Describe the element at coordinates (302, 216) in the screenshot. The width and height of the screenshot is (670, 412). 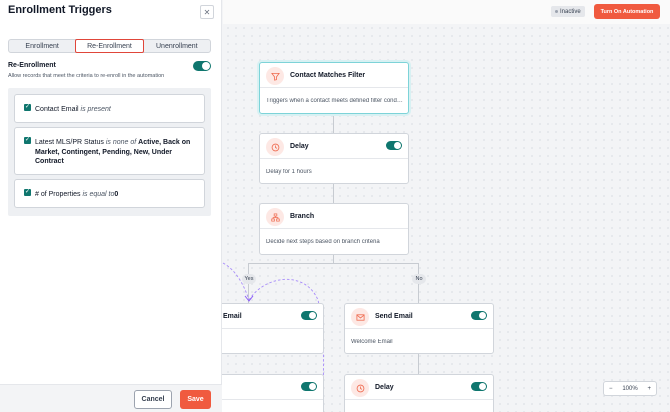
I see `node-title: Branch` at that location.